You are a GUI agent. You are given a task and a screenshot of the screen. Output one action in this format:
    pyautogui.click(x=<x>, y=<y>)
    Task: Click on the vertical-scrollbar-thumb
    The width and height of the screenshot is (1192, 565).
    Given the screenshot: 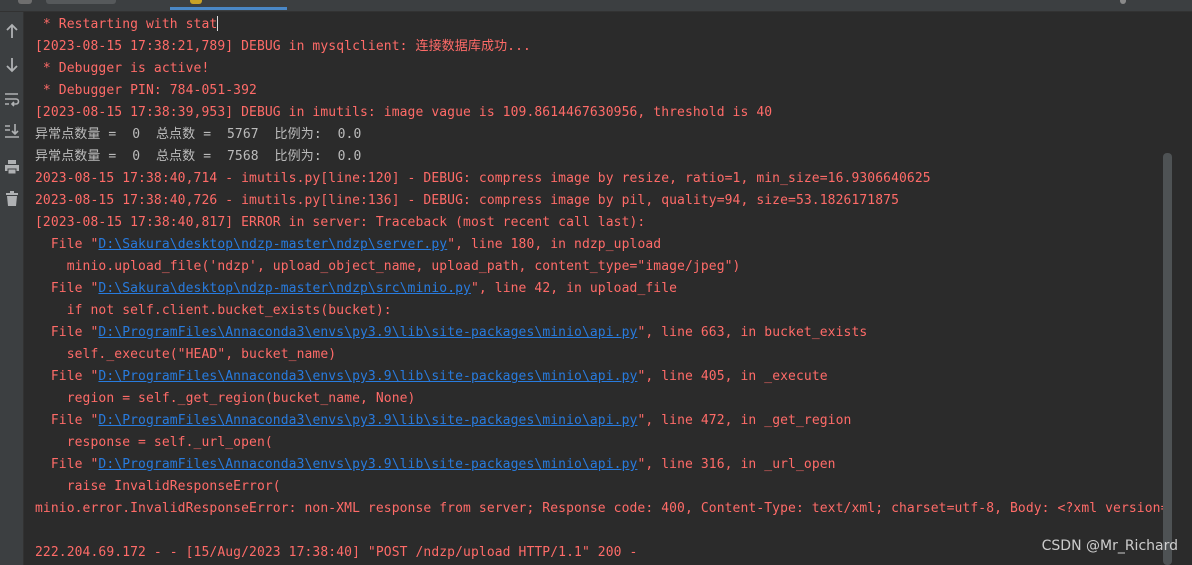 What is the action you would take?
    pyautogui.click(x=1167, y=359)
    